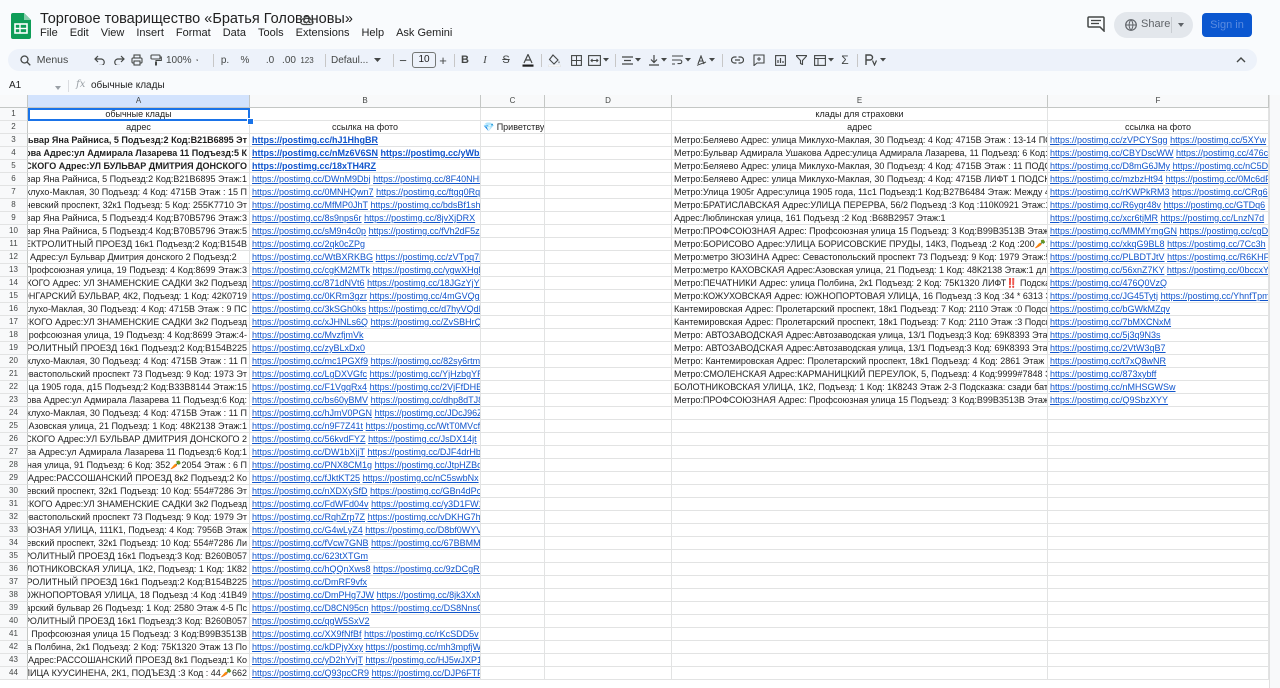  Describe the element at coordinates (245, 60) in the screenshot. I see `percent-format-button: %` at that location.